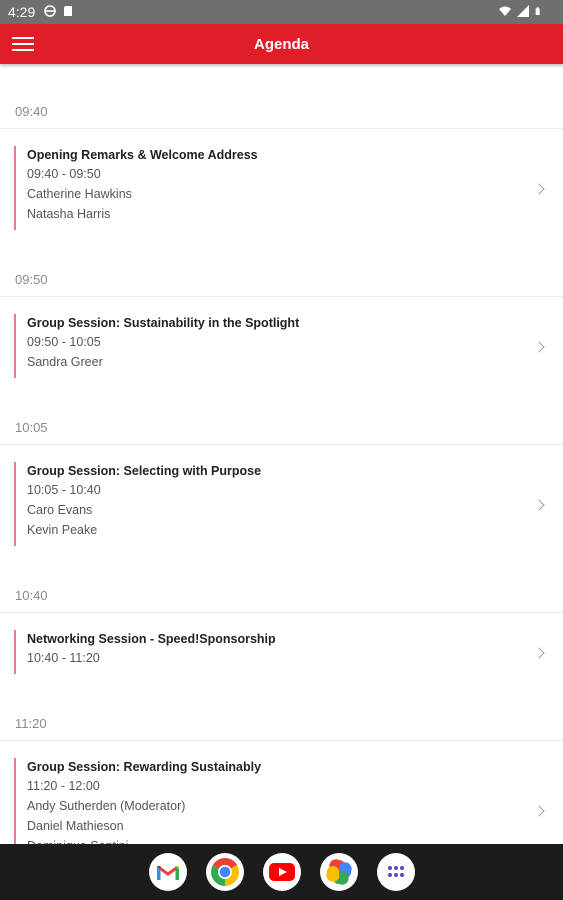 This screenshot has height=900, width=563. I want to click on session-speaker: Sandra Greer, so click(65, 362).